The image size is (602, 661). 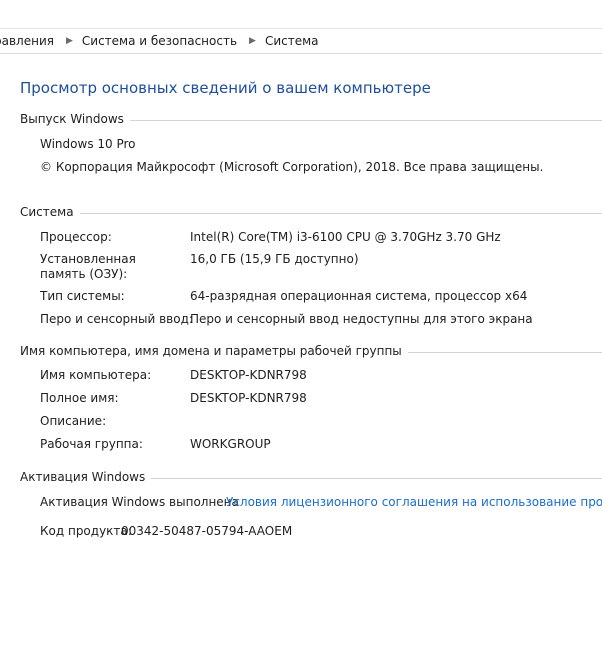 What do you see at coordinates (292, 41) in the screenshot?
I see `breadcrumb-item-system: Система` at bounding box center [292, 41].